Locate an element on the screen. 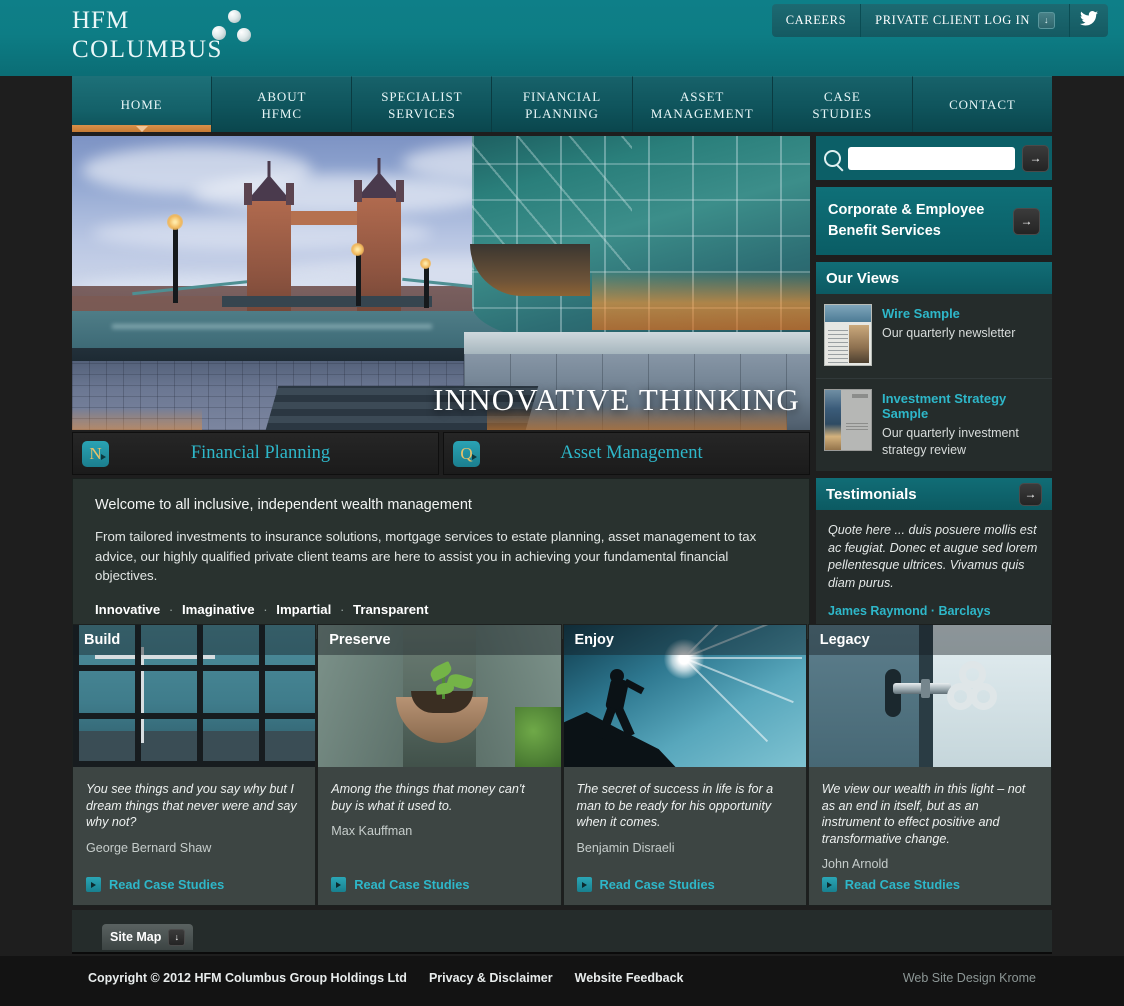 This screenshot has width=1124, height=1006. list-item: Wire Sample Our quarterly newsletter is located at coordinates (934, 336).